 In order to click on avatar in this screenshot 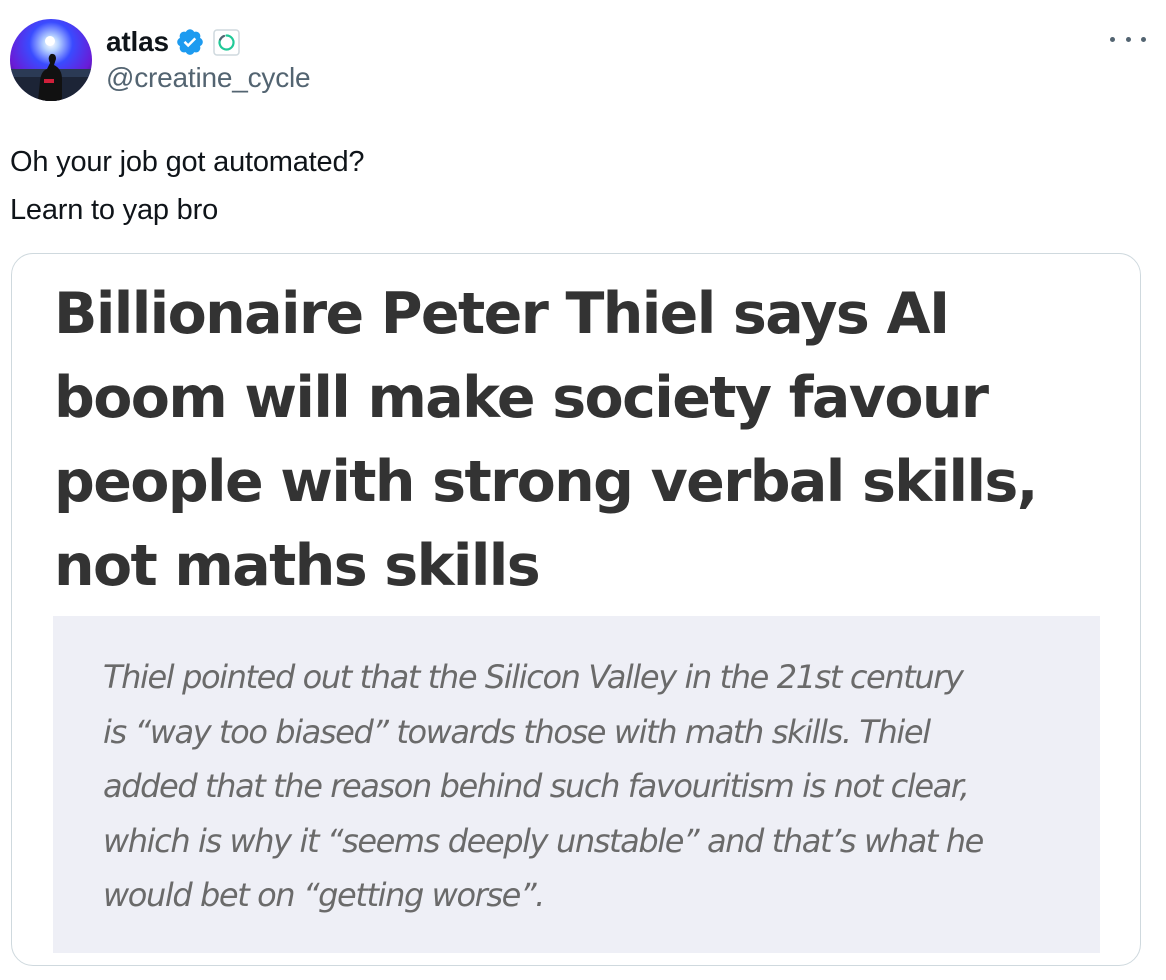, I will do `click(51, 60)`.